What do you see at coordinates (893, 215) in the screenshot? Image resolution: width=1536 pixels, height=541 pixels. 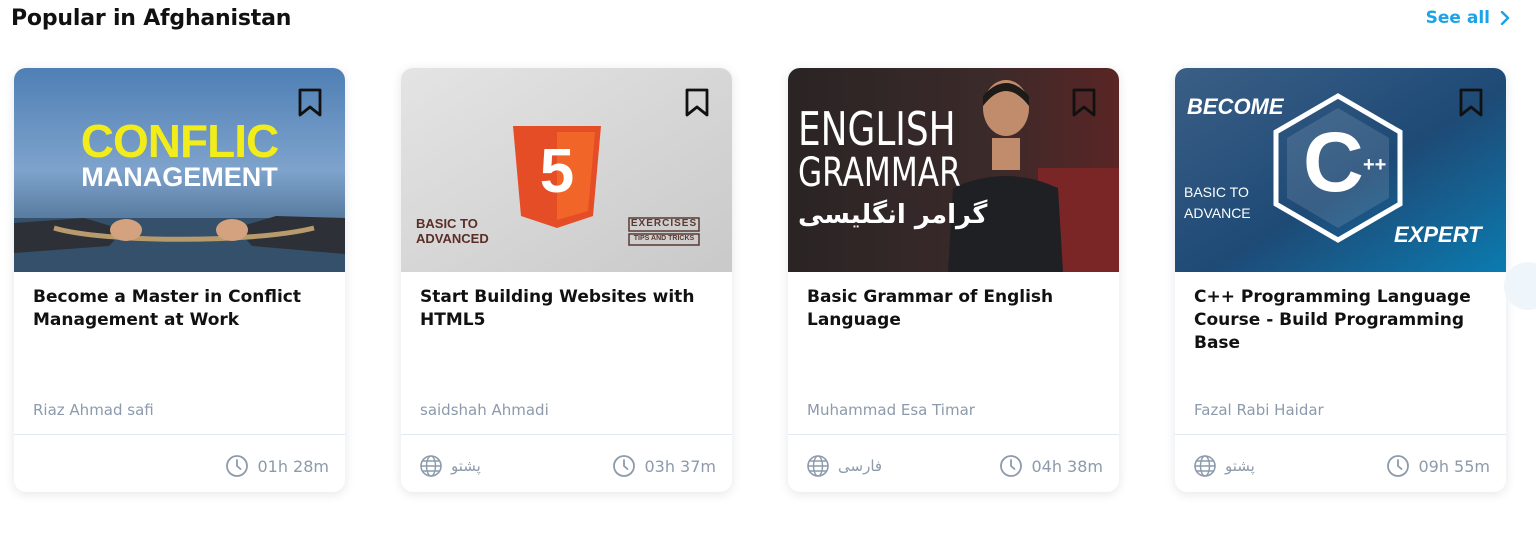 I see `thumb-persian-title: گرامر انگلیسی` at bounding box center [893, 215].